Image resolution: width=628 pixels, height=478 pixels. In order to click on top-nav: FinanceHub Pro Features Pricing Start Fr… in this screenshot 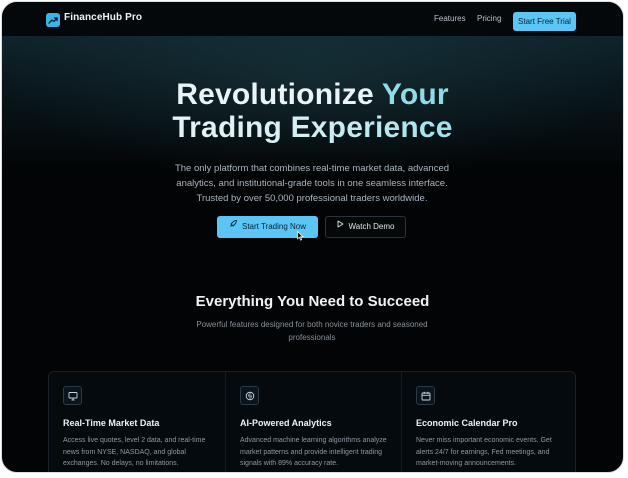, I will do `click(312, 19)`.